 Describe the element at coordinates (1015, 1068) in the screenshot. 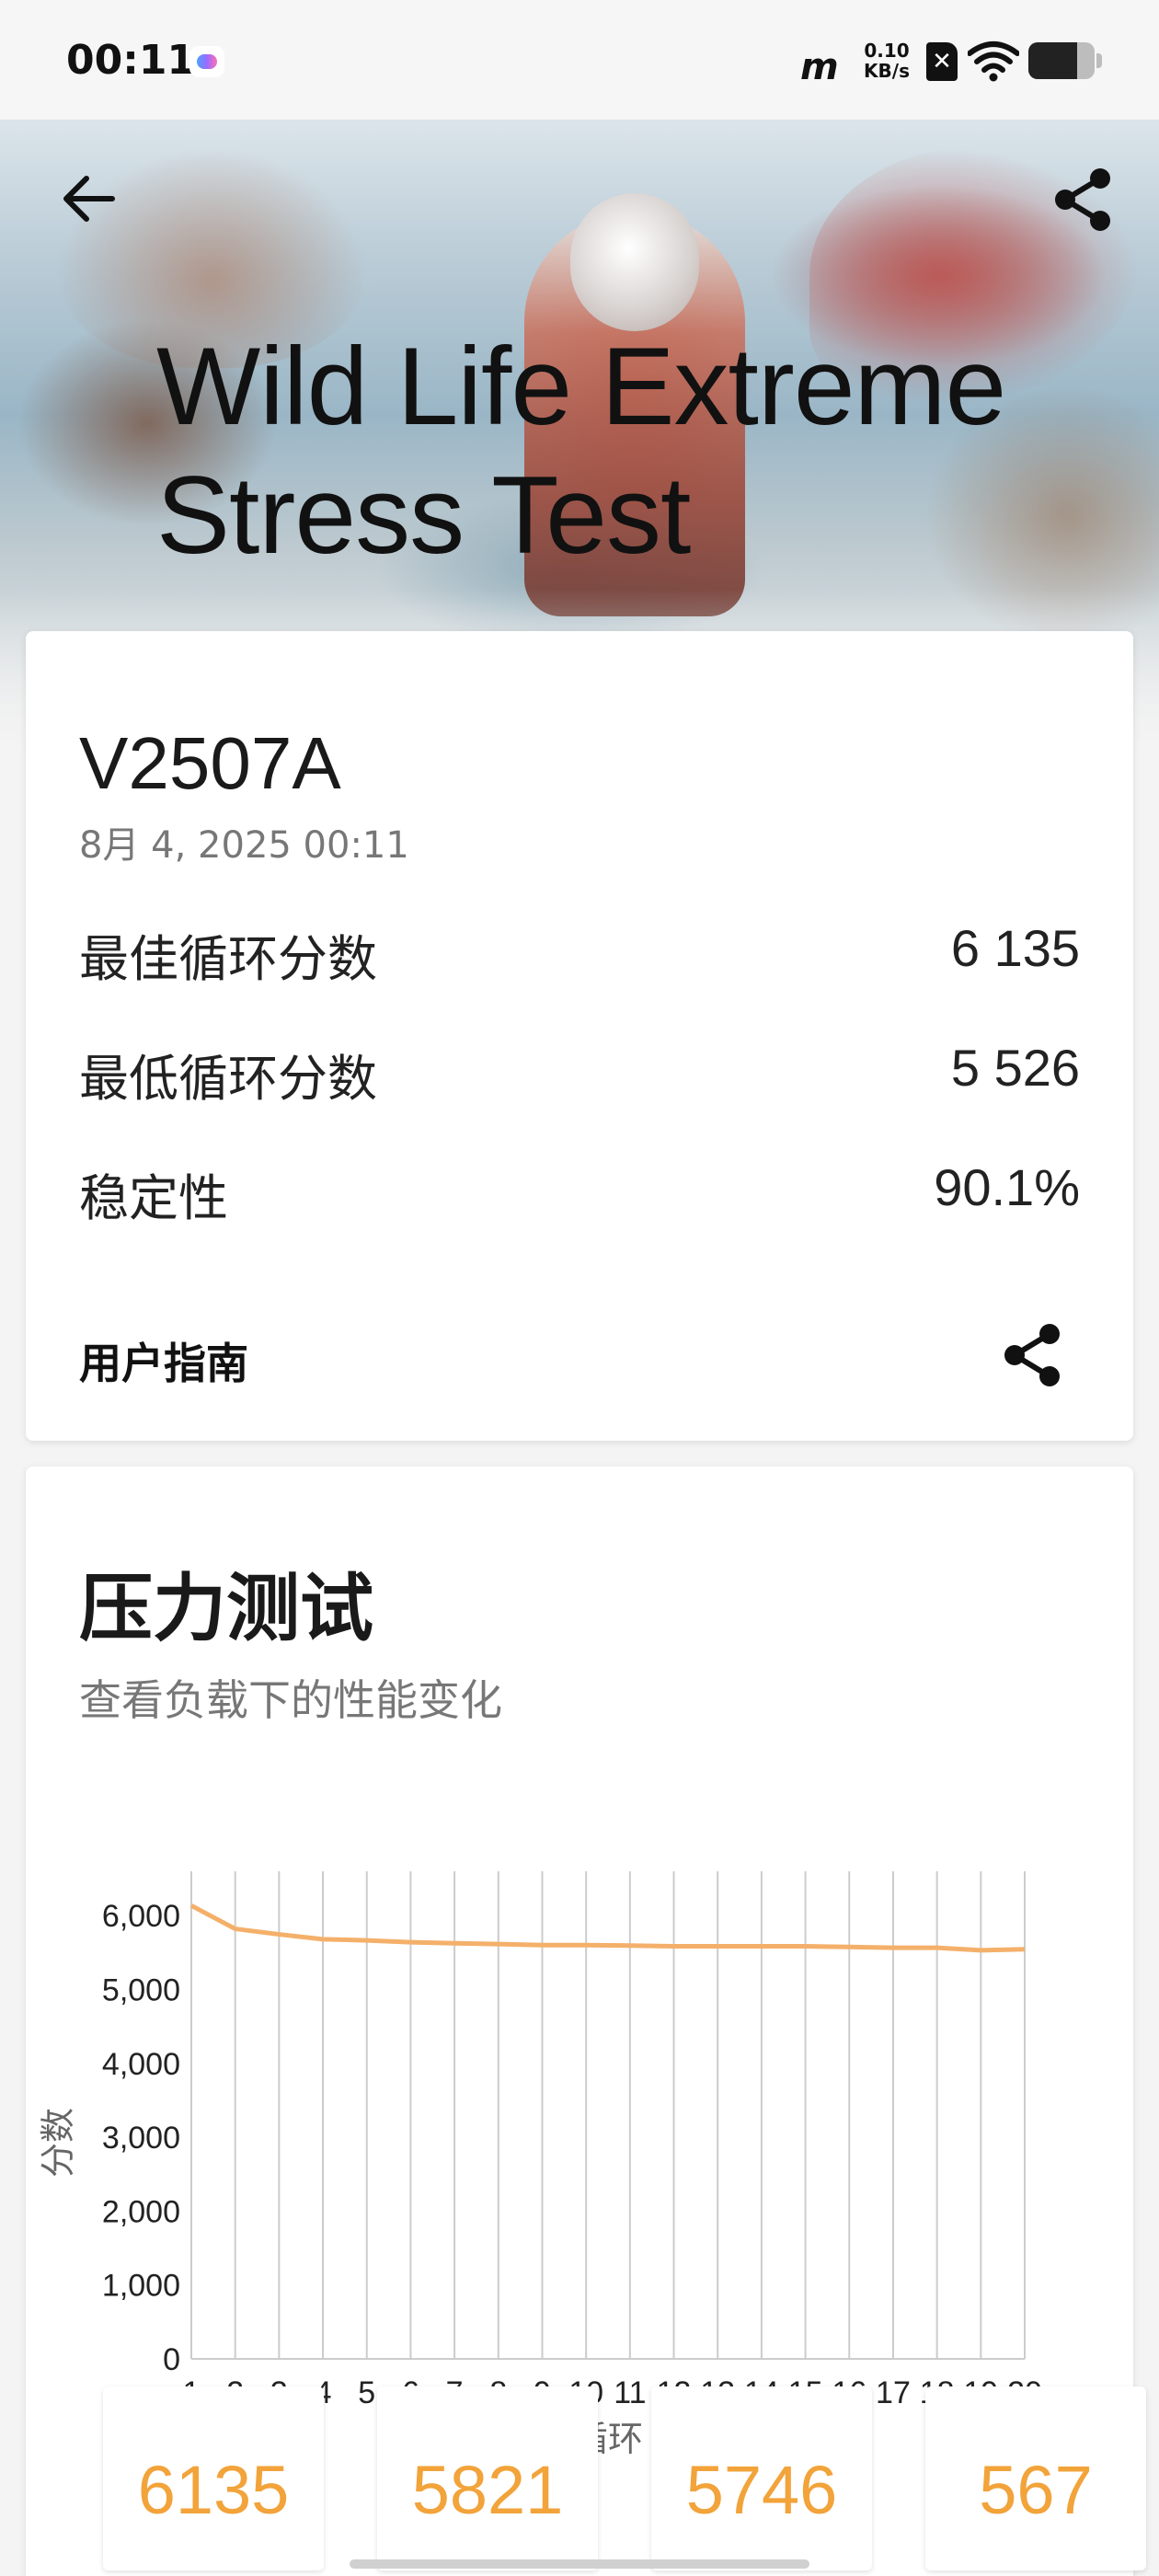

I see `row-value: 5 526` at that location.